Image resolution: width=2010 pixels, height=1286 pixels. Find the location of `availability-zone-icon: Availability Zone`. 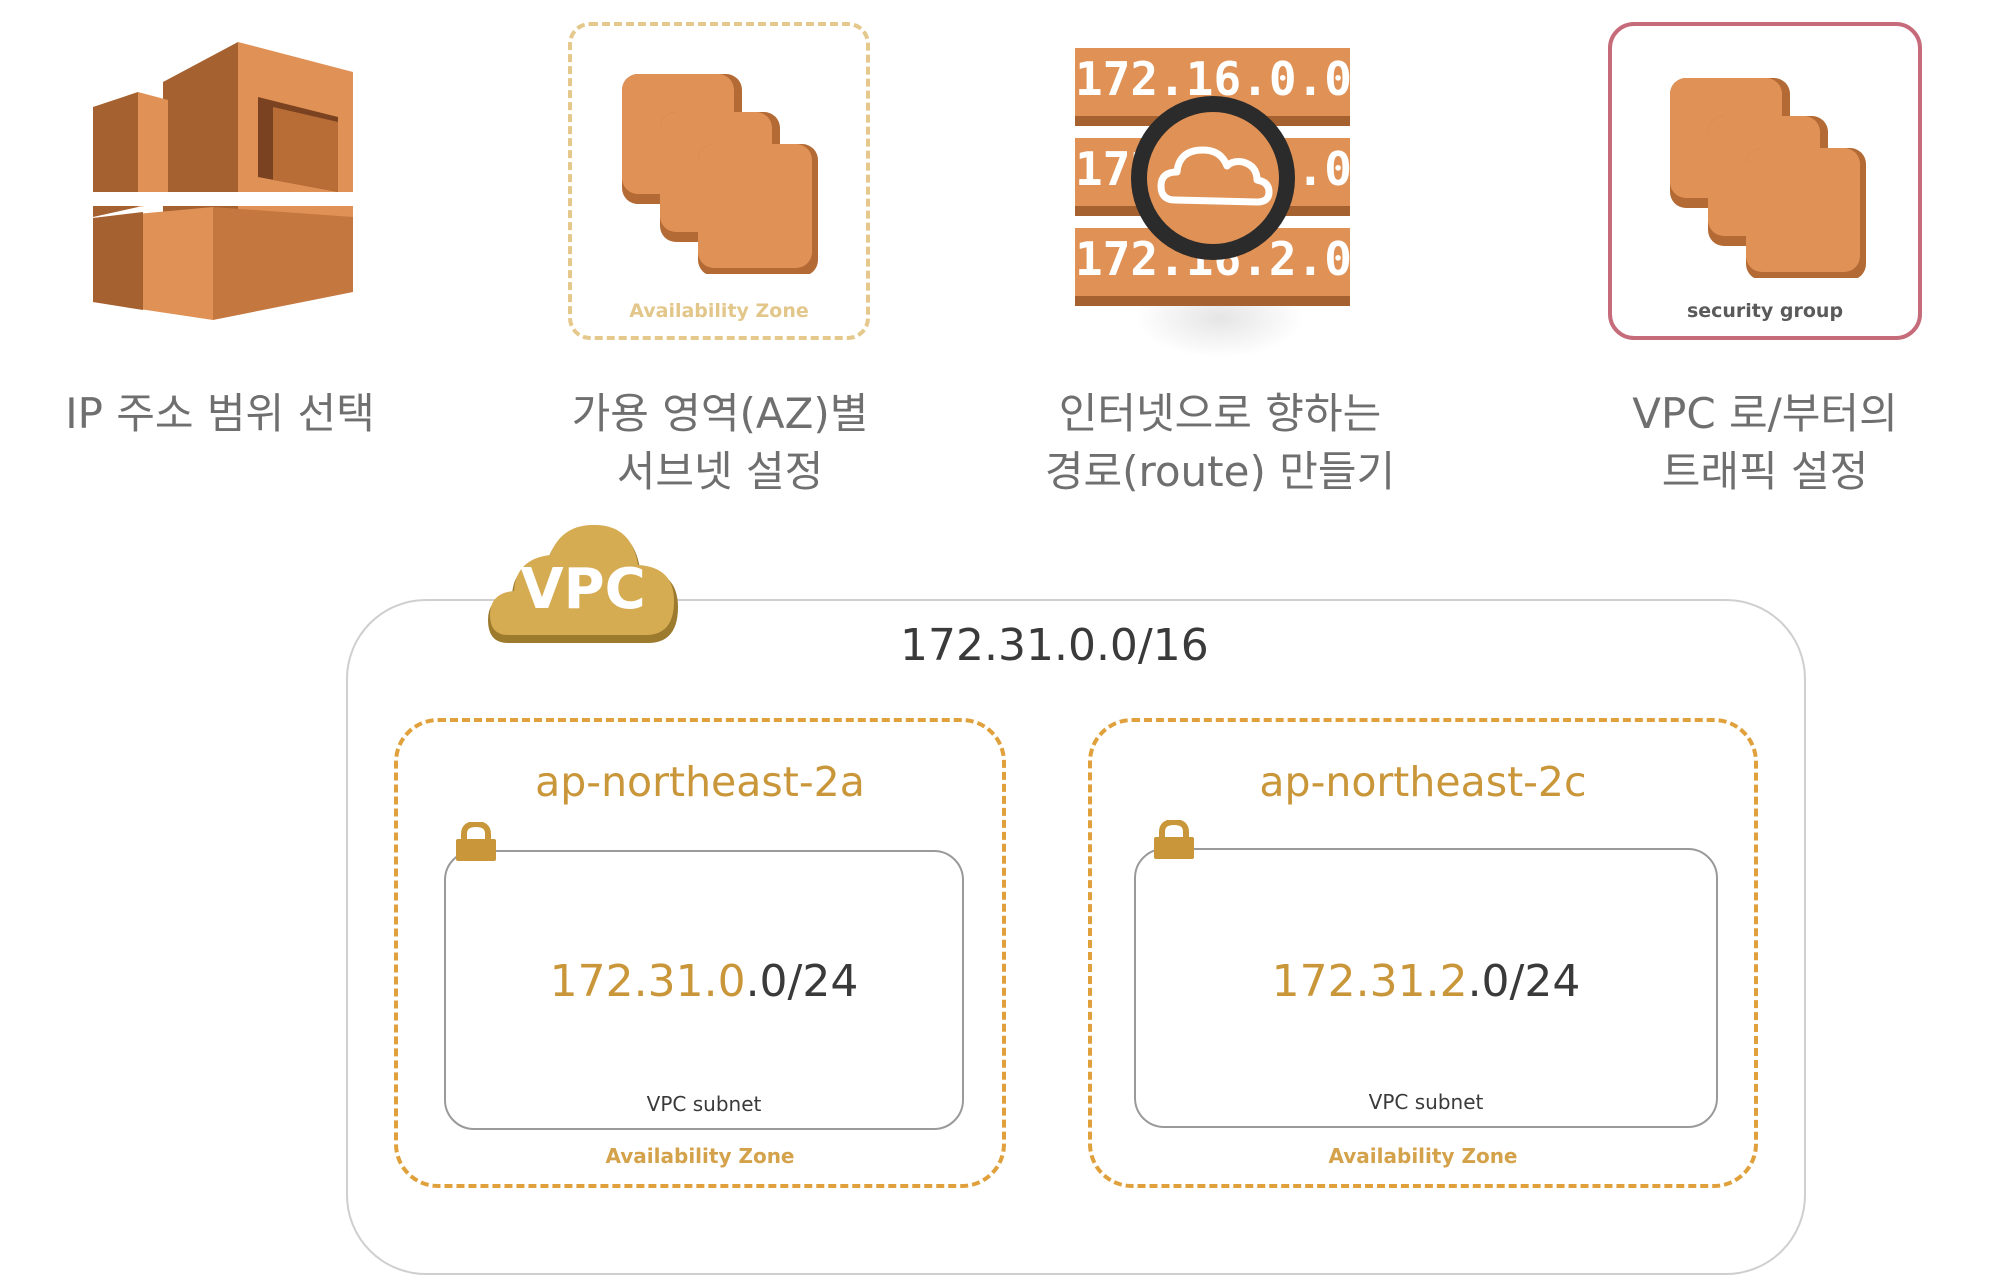

availability-zone-icon: Availability Zone is located at coordinates (719, 181).